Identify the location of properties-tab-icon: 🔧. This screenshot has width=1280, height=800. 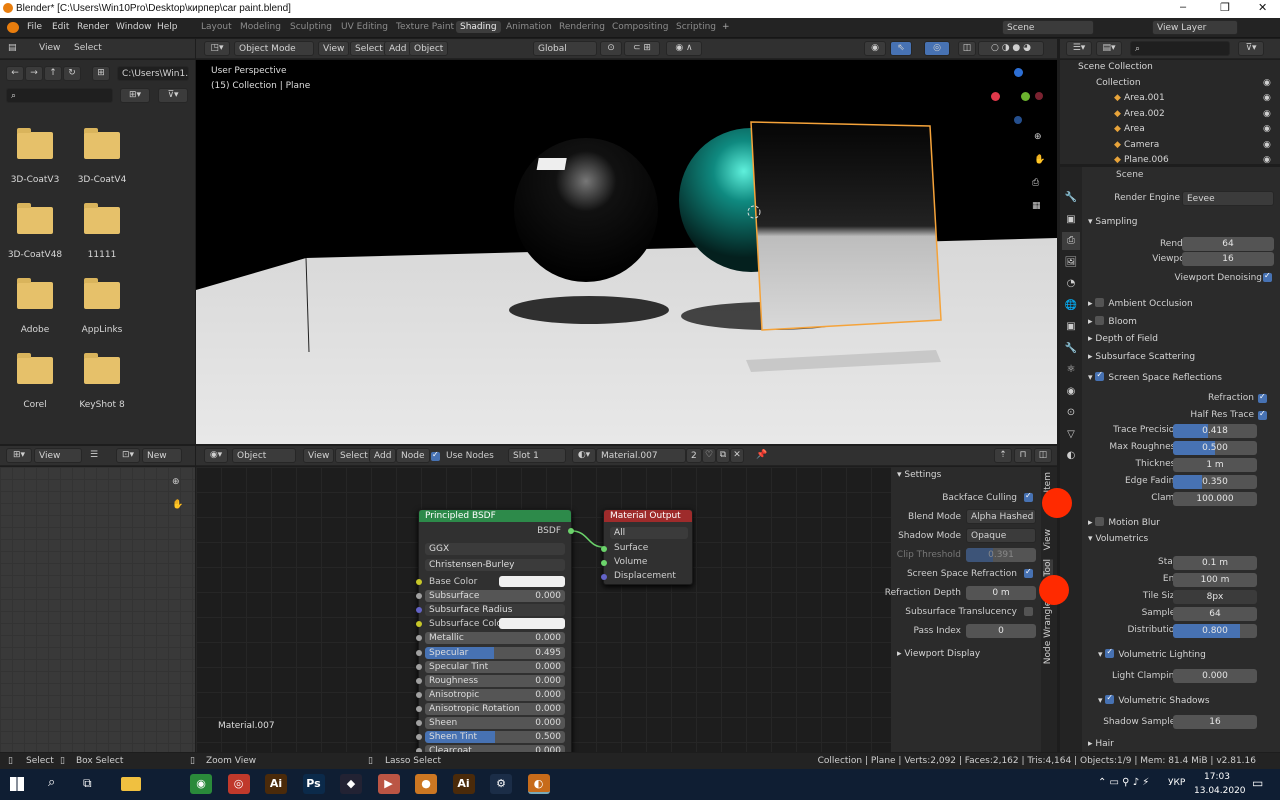
(1071, 198).